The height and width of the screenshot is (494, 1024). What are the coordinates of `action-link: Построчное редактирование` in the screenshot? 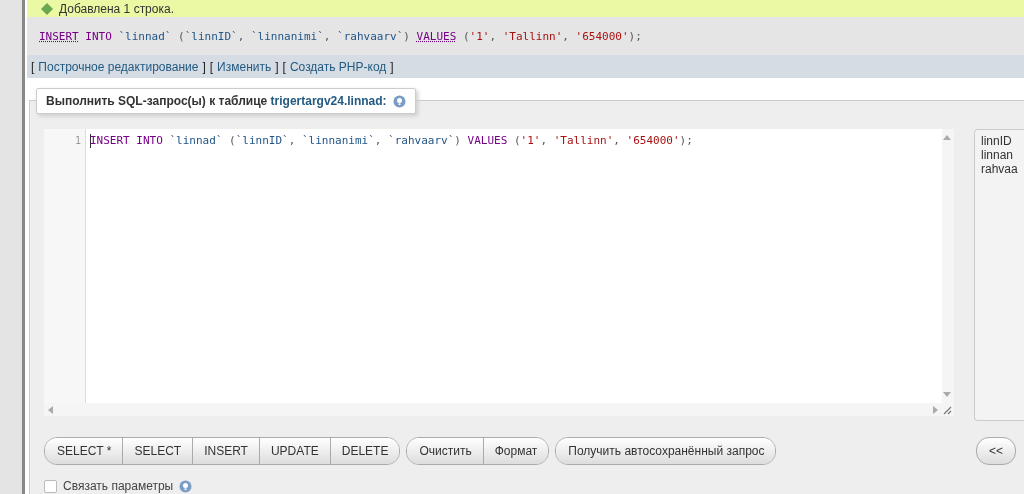 It's located at (118, 66).